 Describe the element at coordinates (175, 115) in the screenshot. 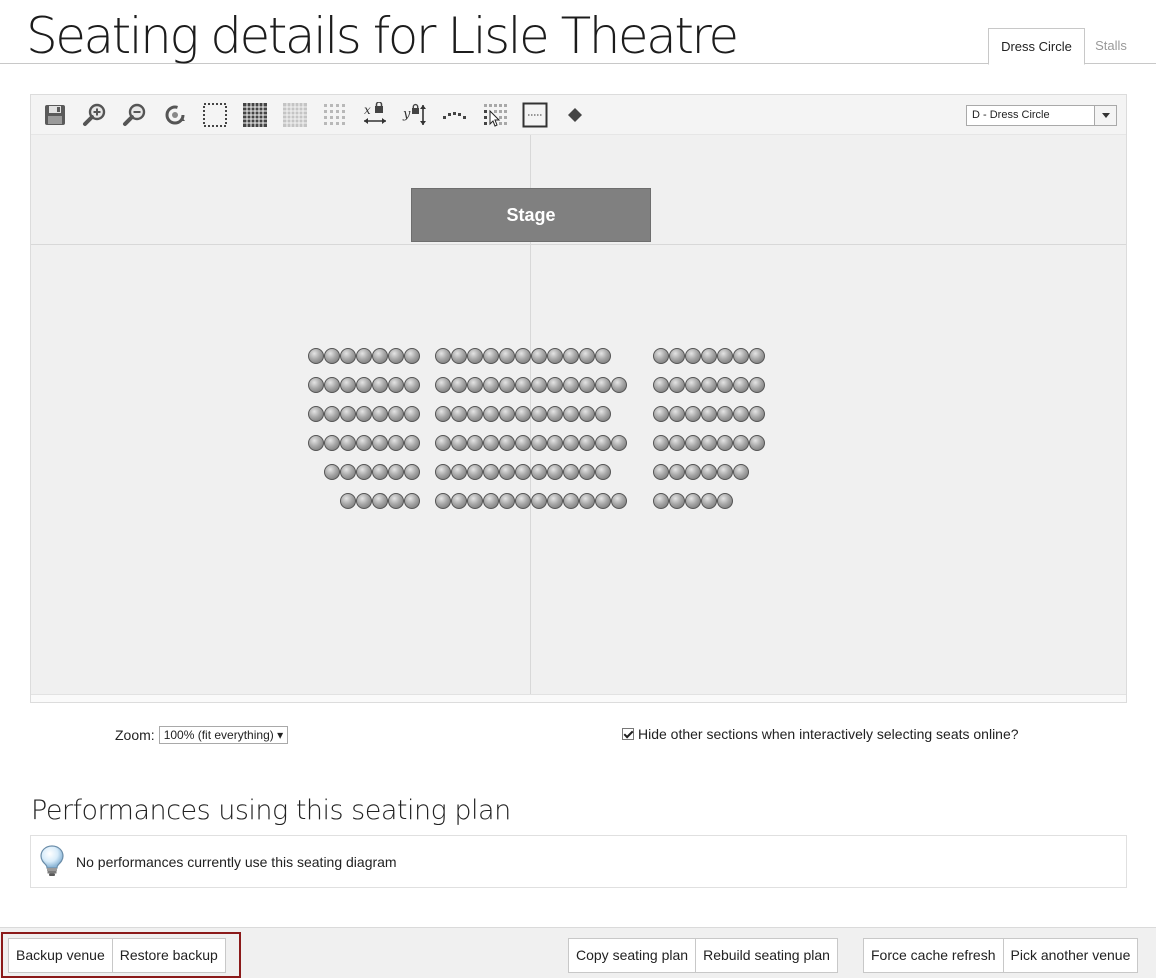

I see `refresh-icon` at that location.